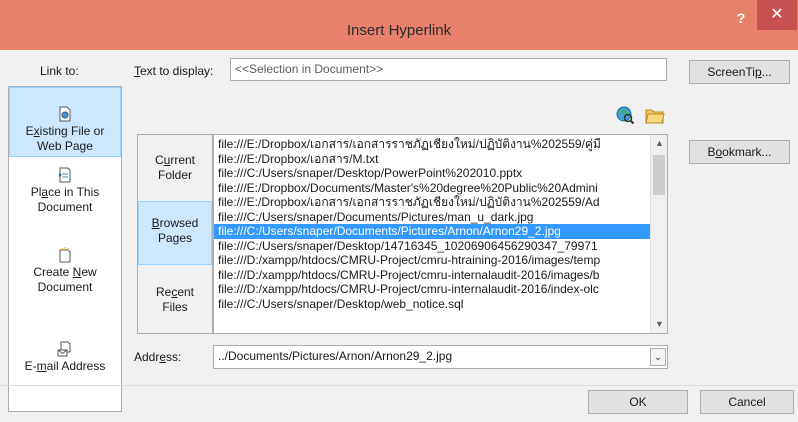  Describe the element at coordinates (65, 114) in the screenshot. I see `existing-file-icon` at that location.